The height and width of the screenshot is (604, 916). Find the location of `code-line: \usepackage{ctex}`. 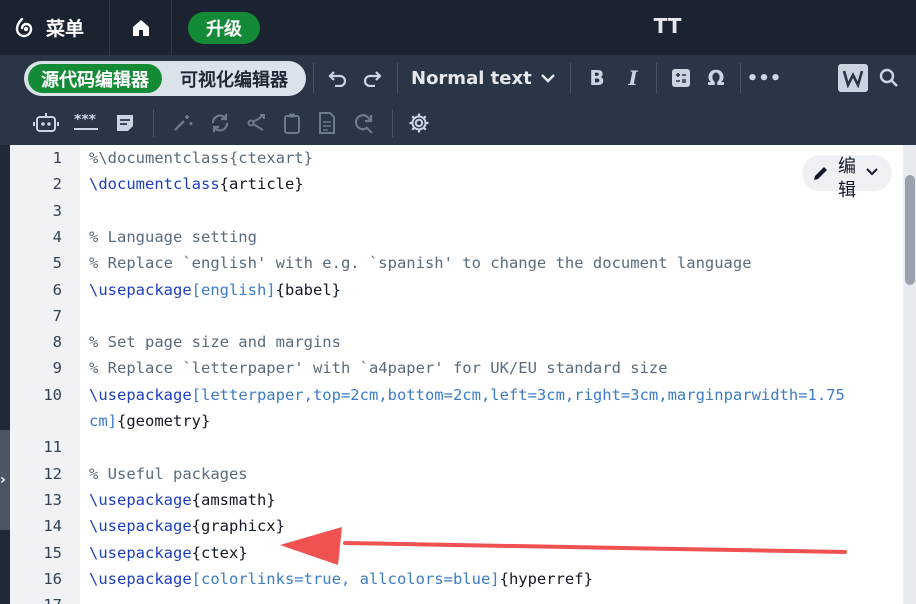

code-line: \usepackage{ctex} is located at coordinates (168, 553).